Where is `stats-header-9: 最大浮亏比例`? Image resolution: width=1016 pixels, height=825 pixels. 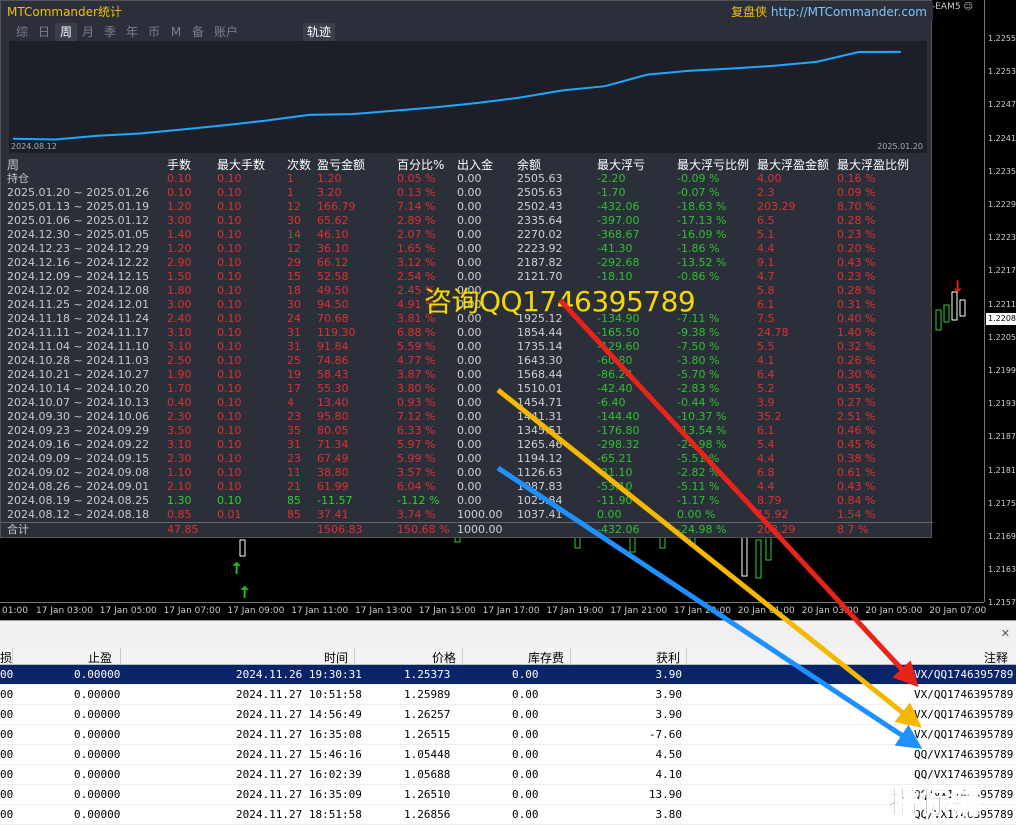
stats-header-9: 最大浮亏比例 is located at coordinates (713, 165).